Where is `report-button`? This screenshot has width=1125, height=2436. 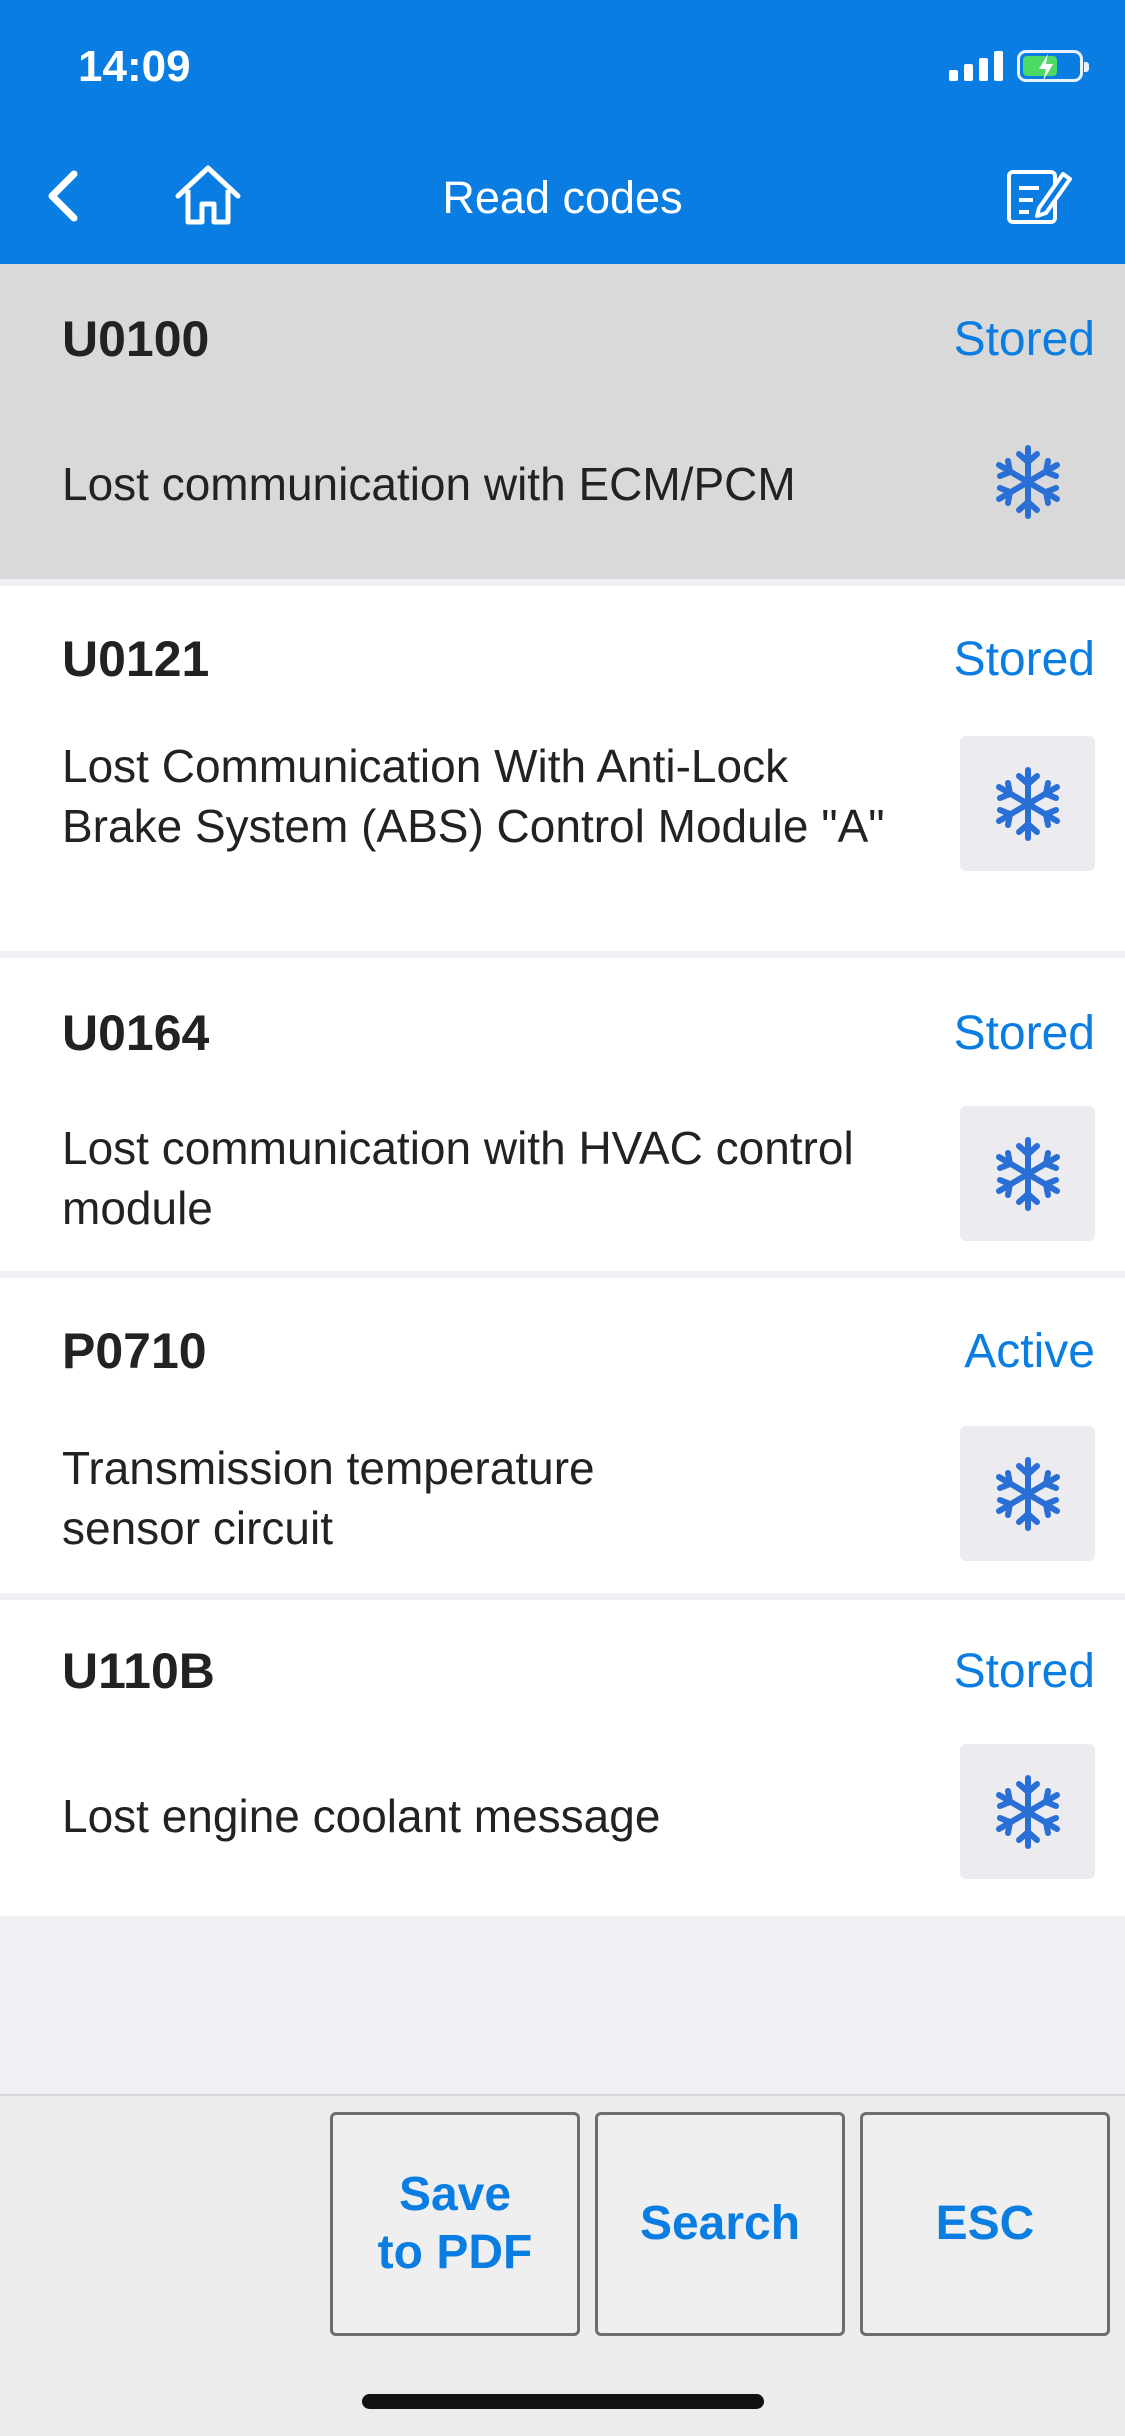 report-button is located at coordinates (1038, 195).